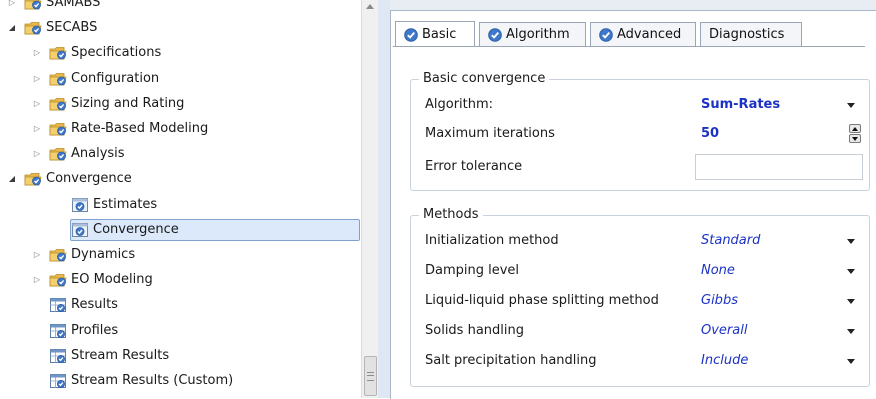 This screenshot has height=399, width=876. I want to click on form-check-icon, so click(82, 205).